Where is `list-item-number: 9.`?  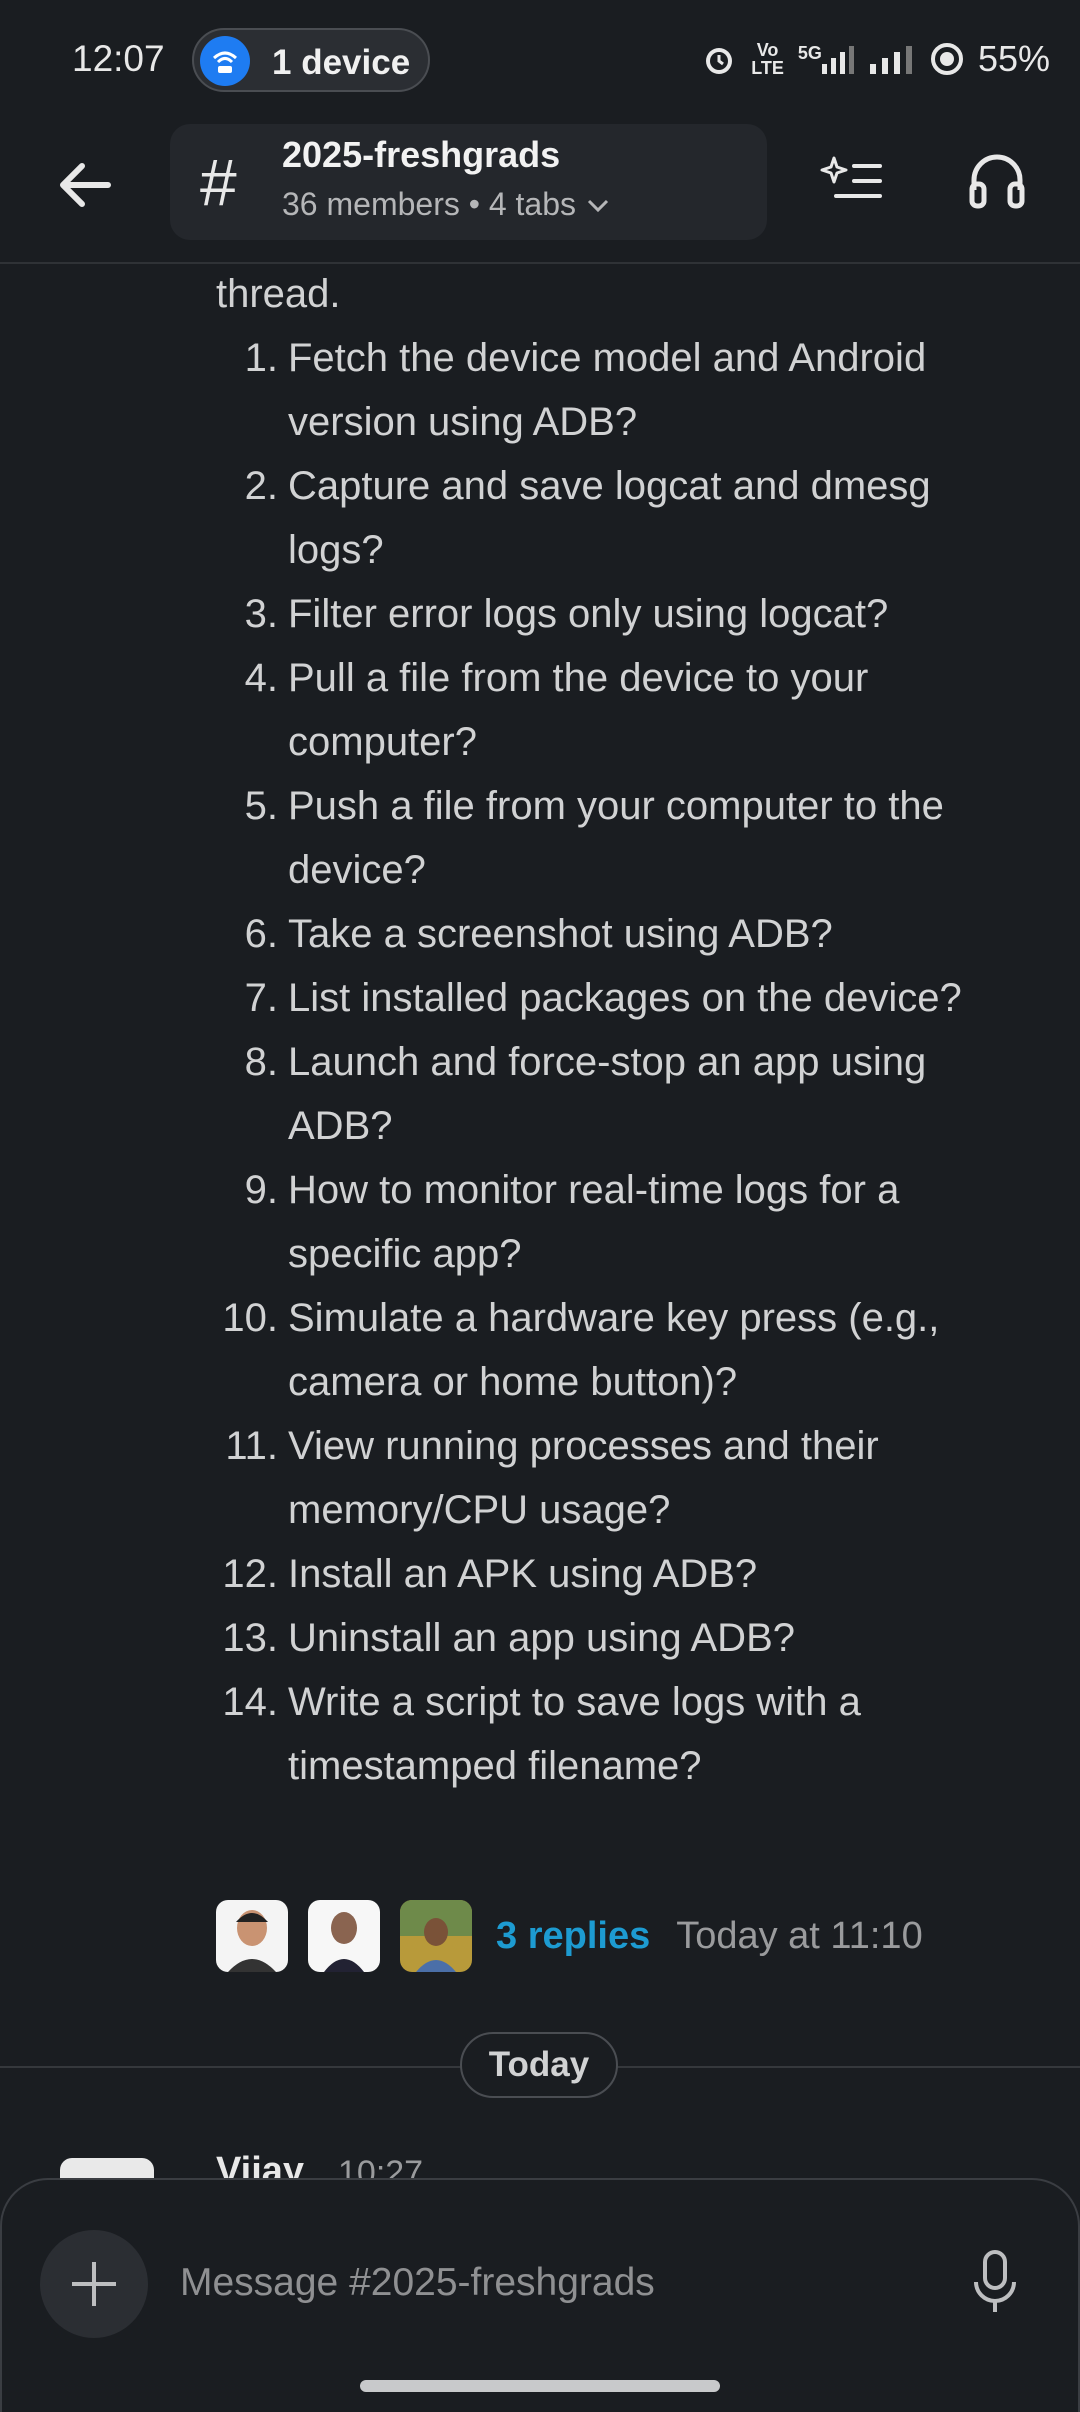
list-item-number: 9. is located at coordinates (261, 1190).